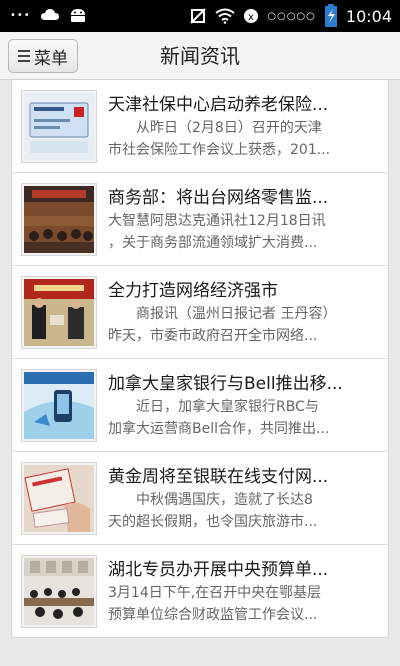 The height and width of the screenshot is (666, 400). I want to click on summary-line: 商报讯（温州日报记者 王丹容）, so click(236, 314).